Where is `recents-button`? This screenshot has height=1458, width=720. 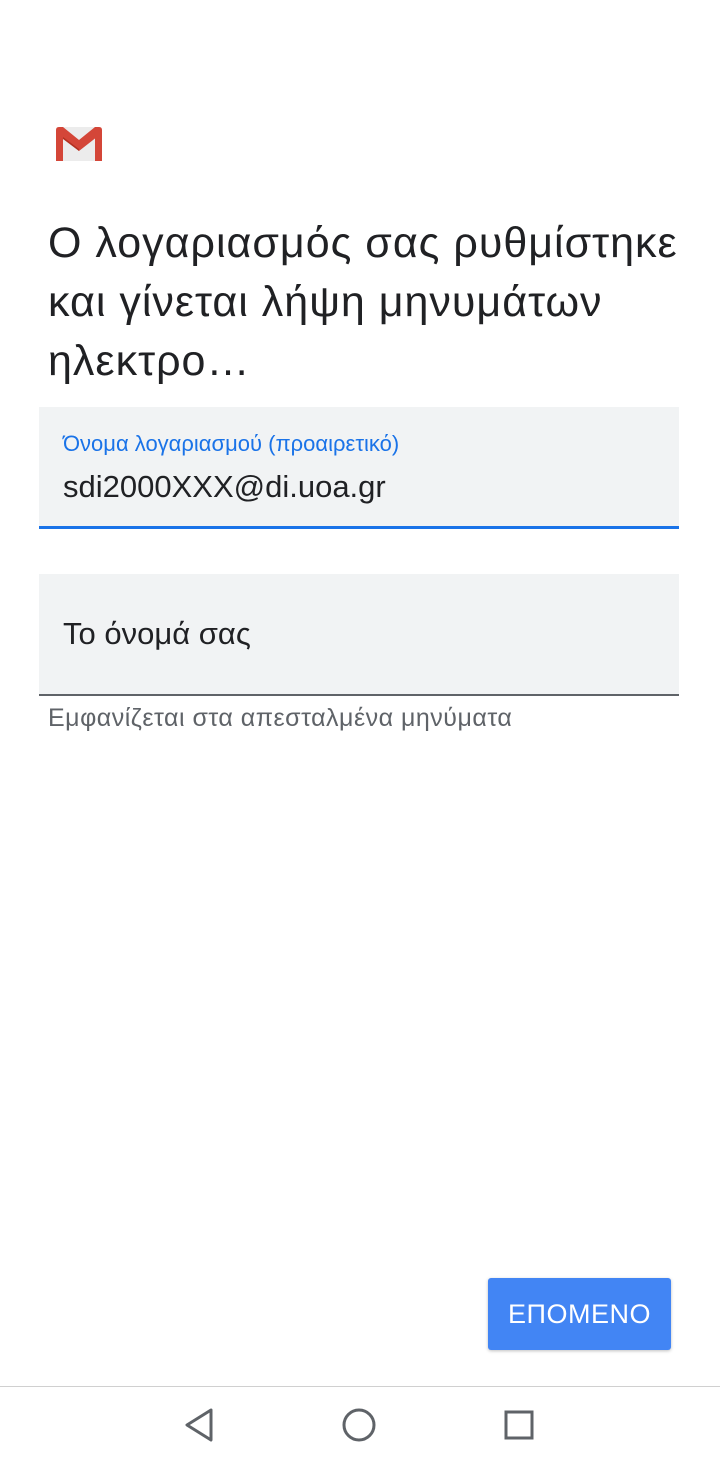 recents-button is located at coordinates (519, 1425).